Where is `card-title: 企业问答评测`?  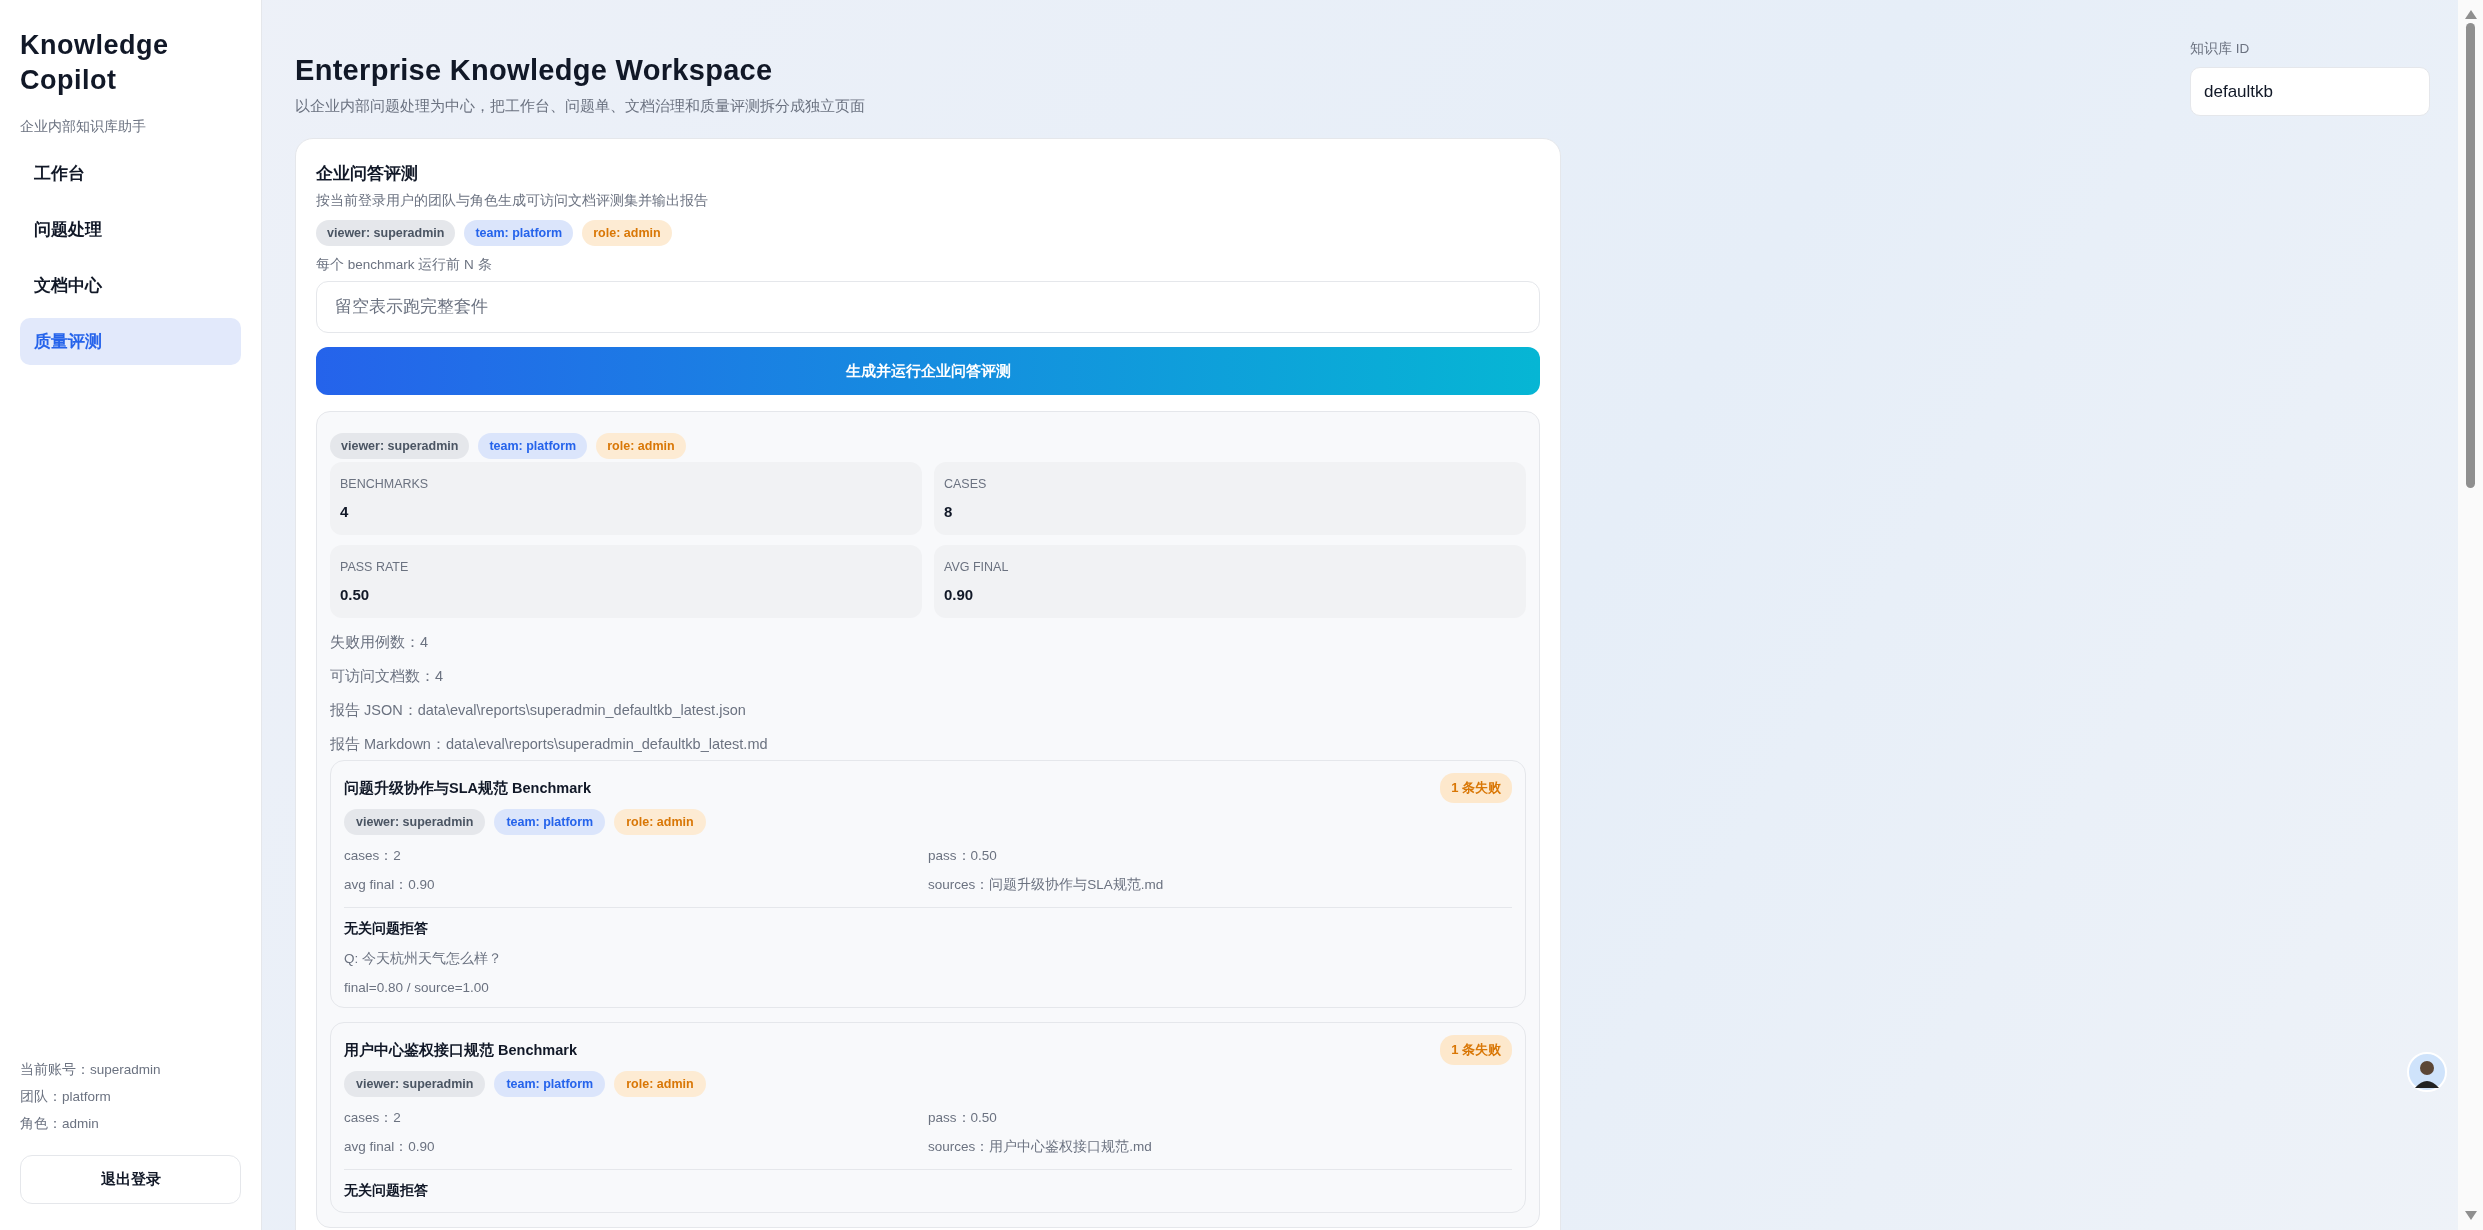
card-title: 企业问答评测 is located at coordinates (367, 174).